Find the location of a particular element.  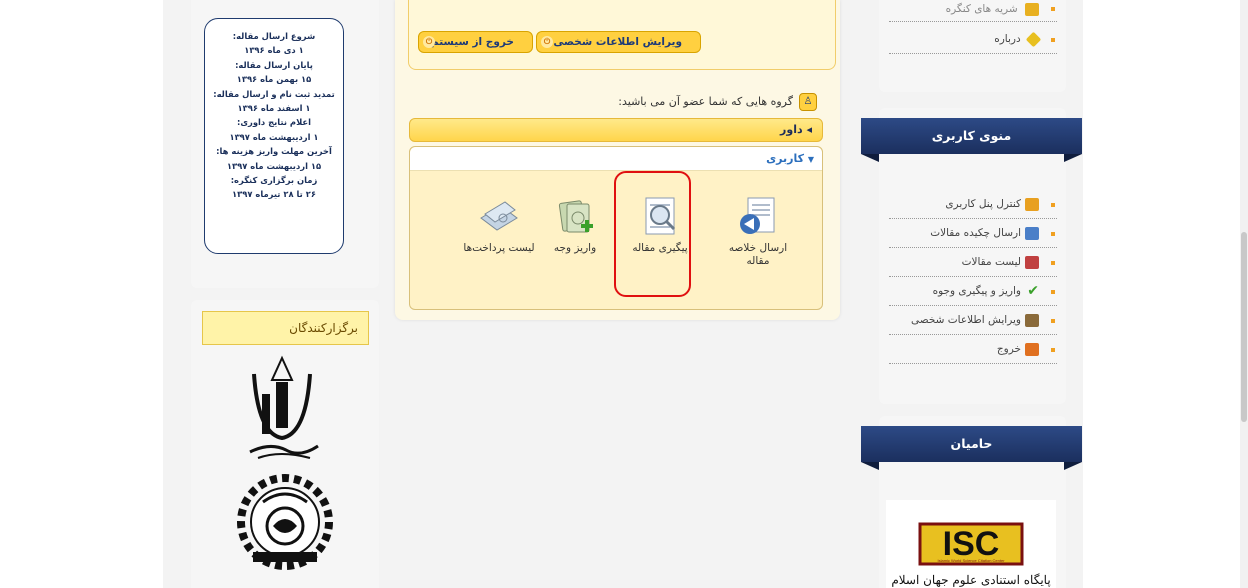

tile-payment: واریز وجه is located at coordinates (575, 225).